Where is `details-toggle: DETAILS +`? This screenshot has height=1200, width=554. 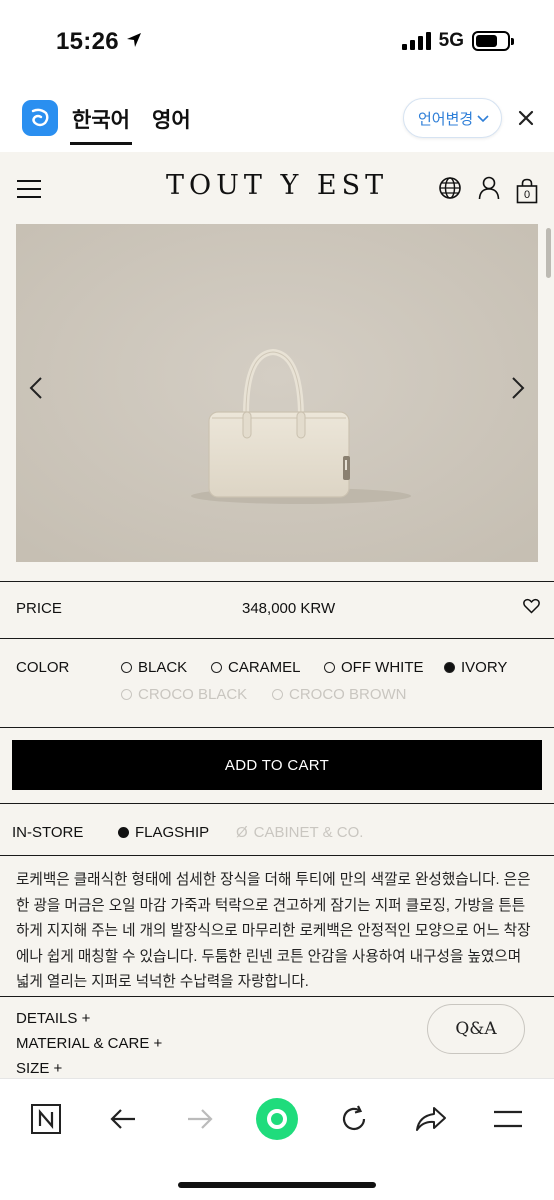 details-toggle: DETAILS + is located at coordinates (53, 1018).